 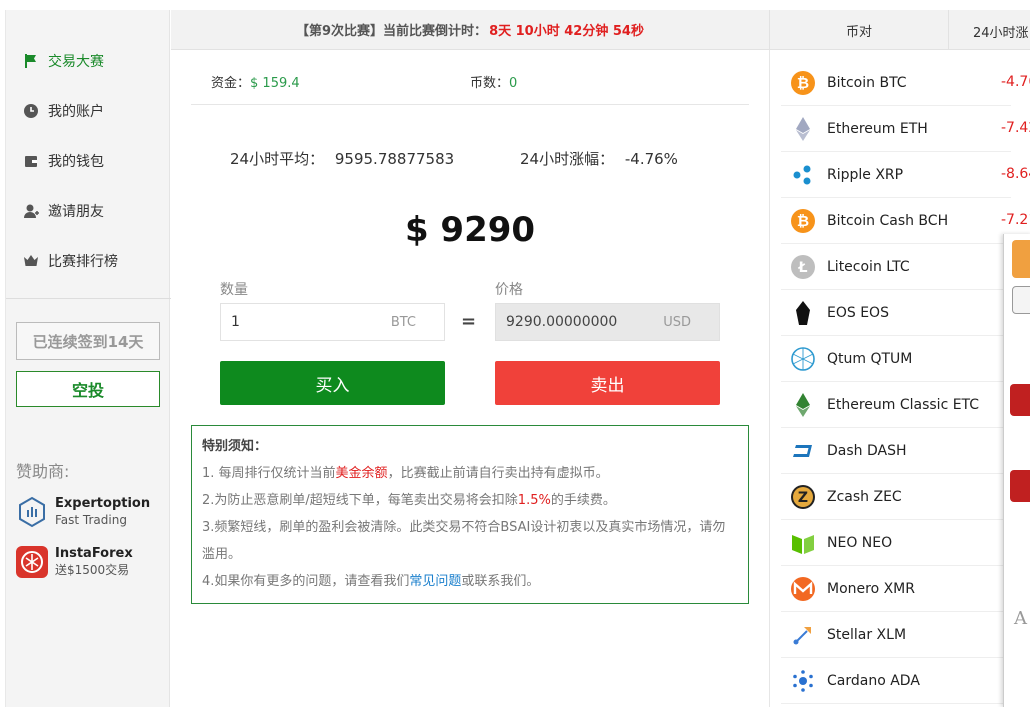 I want to click on sidebar-item-label: 比赛排行榜, so click(x=83, y=262).